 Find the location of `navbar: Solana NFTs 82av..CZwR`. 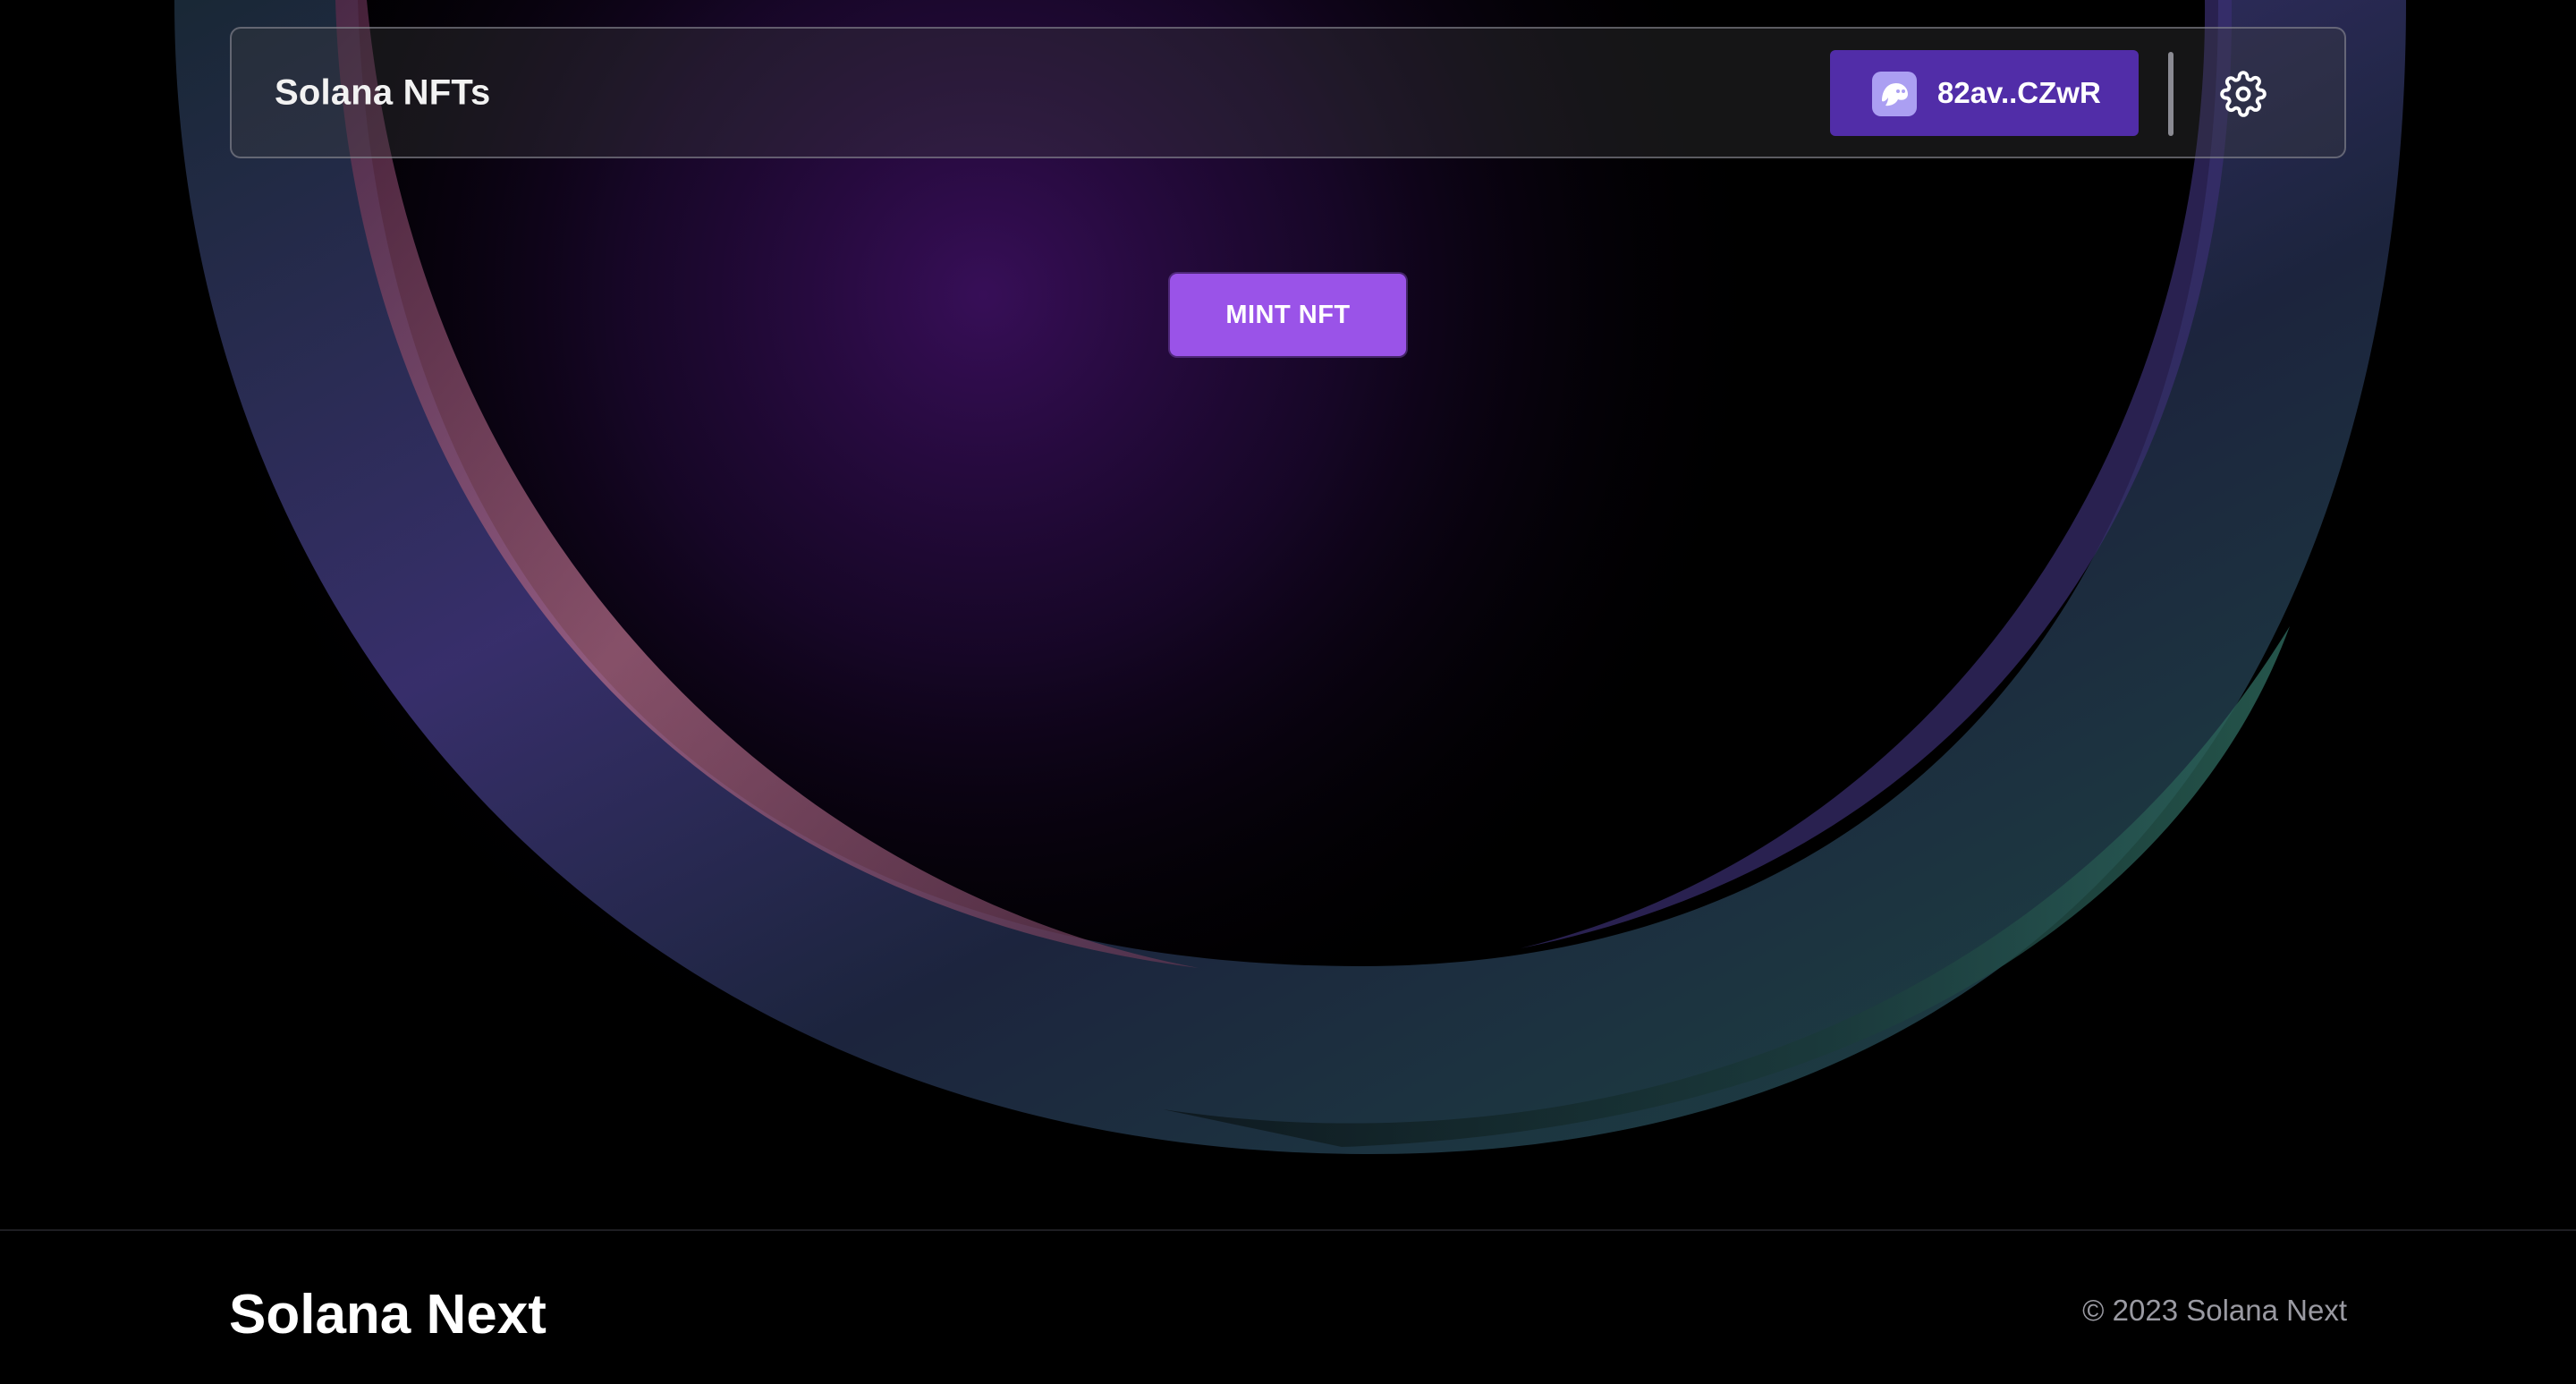

navbar: Solana NFTs 82av..CZwR is located at coordinates (1288, 92).